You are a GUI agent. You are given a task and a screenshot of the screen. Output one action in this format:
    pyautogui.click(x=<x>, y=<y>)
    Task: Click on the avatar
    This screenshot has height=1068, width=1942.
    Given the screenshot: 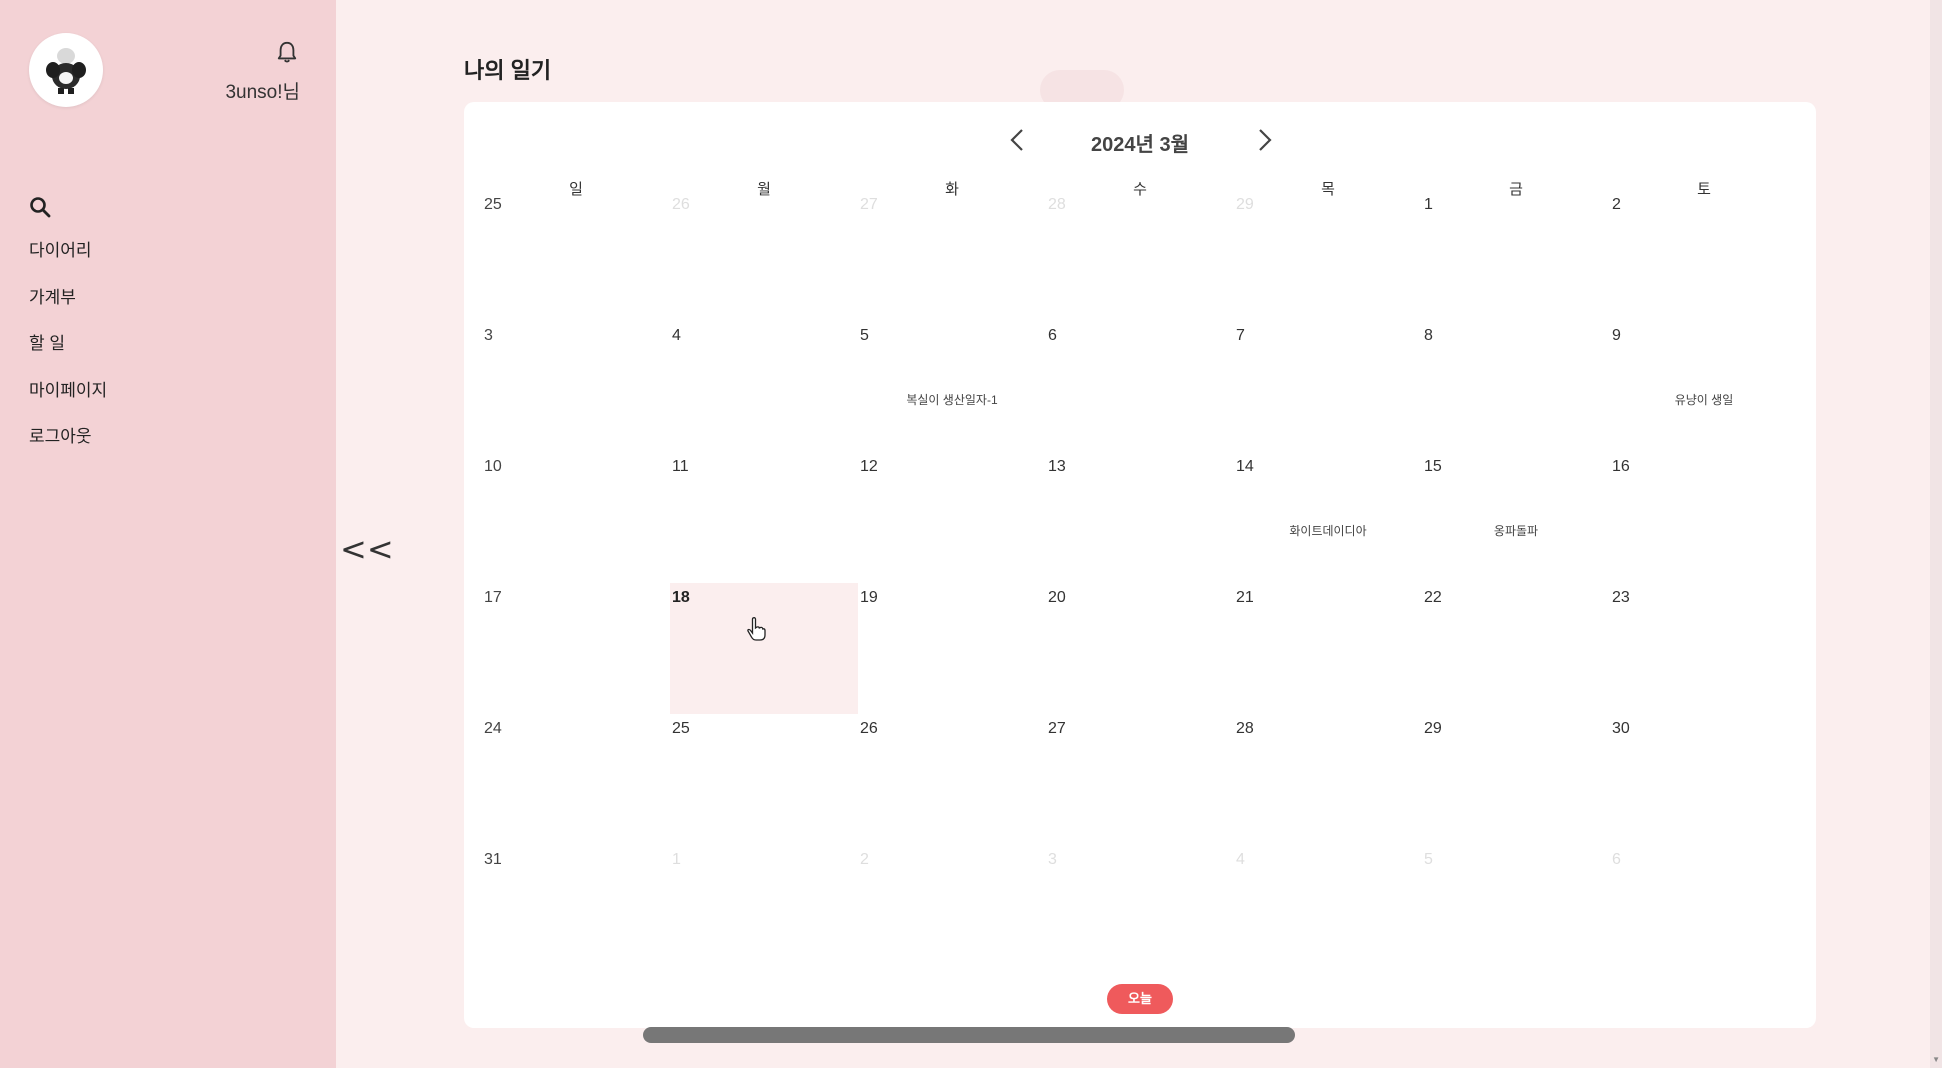 What is the action you would take?
    pyautogui.click(x=66, y=70)
    